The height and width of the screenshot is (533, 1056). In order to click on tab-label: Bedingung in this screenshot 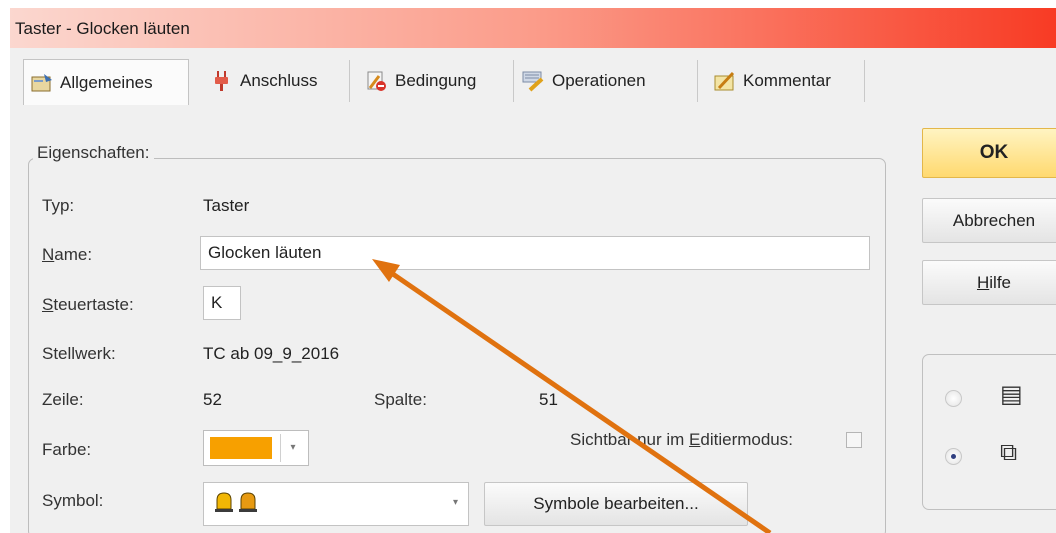, I will do `click(436, 80)`.